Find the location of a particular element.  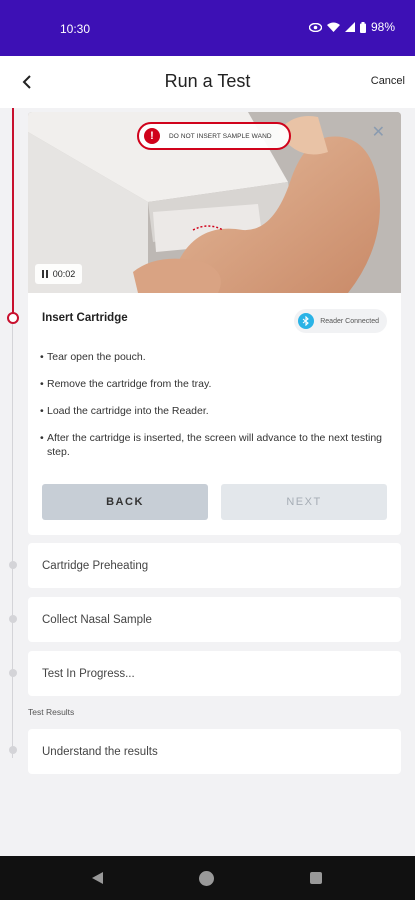

page-title: Run a Test is located at coordinates (207, 81).